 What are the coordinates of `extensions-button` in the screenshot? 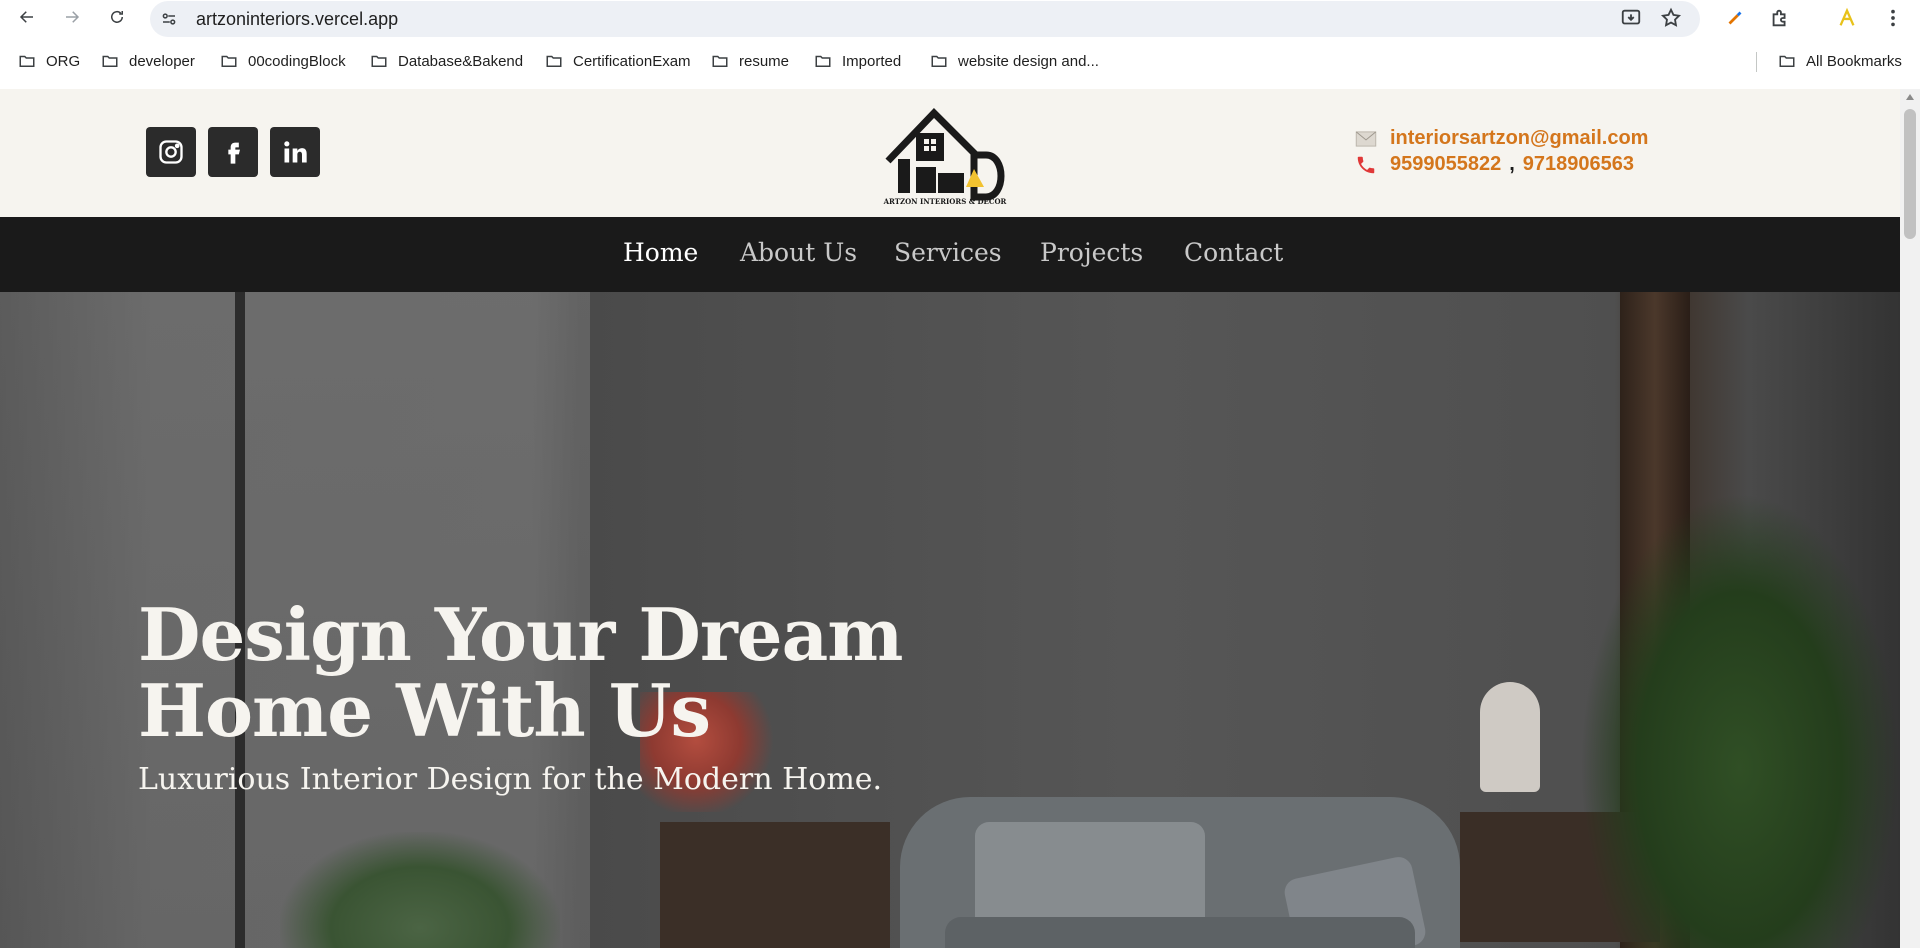 It's located at (1780, 18).